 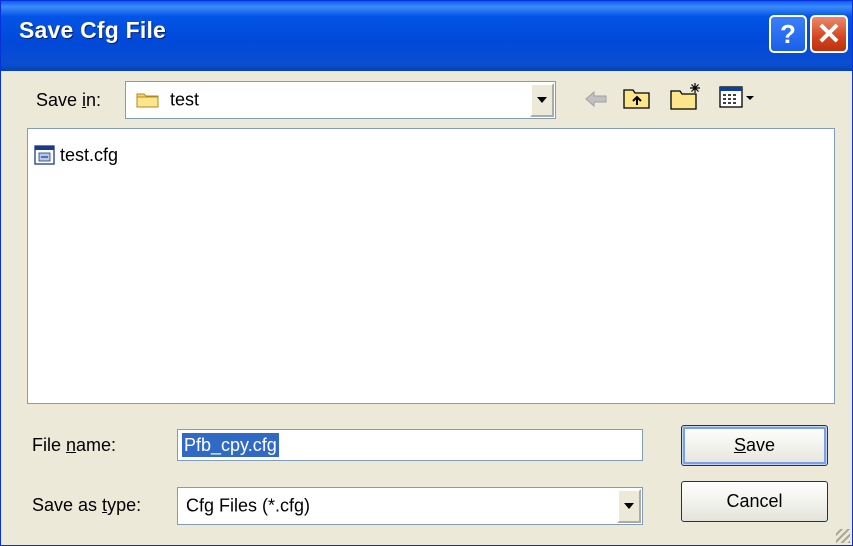 I want to click on file-name: test.cfg, so click(x=89, y=154).